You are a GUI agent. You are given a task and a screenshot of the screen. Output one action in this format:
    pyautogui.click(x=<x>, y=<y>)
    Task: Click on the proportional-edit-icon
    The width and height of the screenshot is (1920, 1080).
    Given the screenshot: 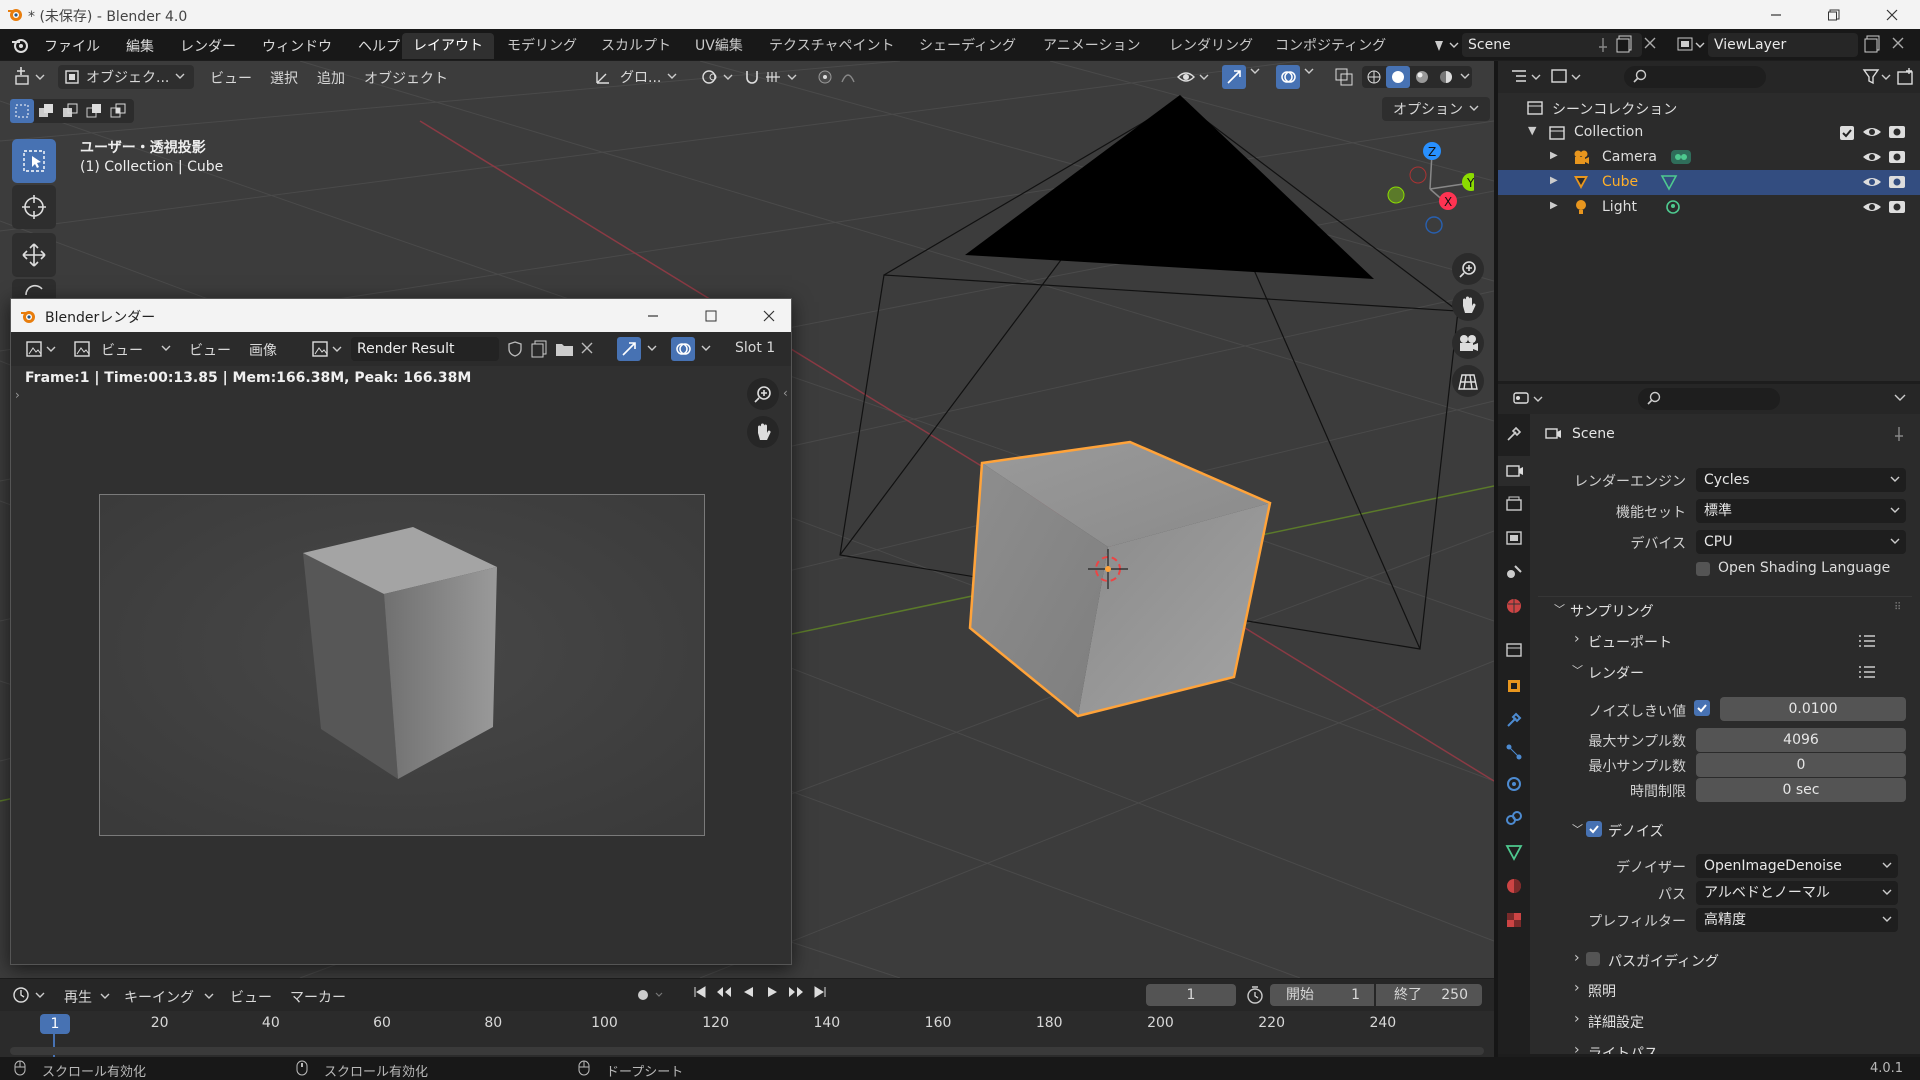 What is the action you would take?
    pyautogui.click(x=840, y=77)
    